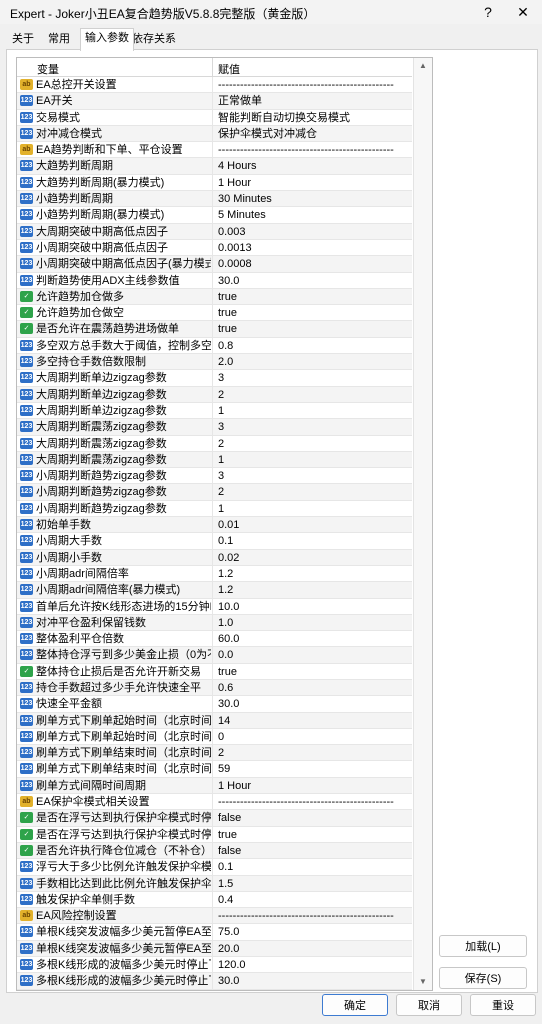  I want to click on param-value: 0.6, so click(314, 688).